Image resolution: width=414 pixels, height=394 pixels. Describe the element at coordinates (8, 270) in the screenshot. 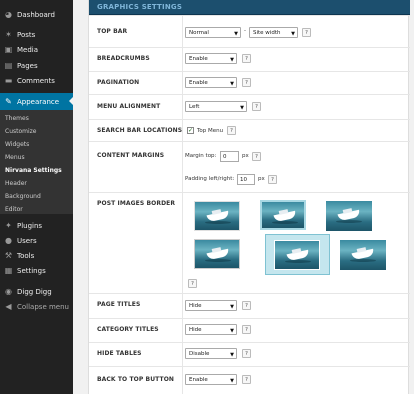

I see `settings-icon: ▦` at that location.